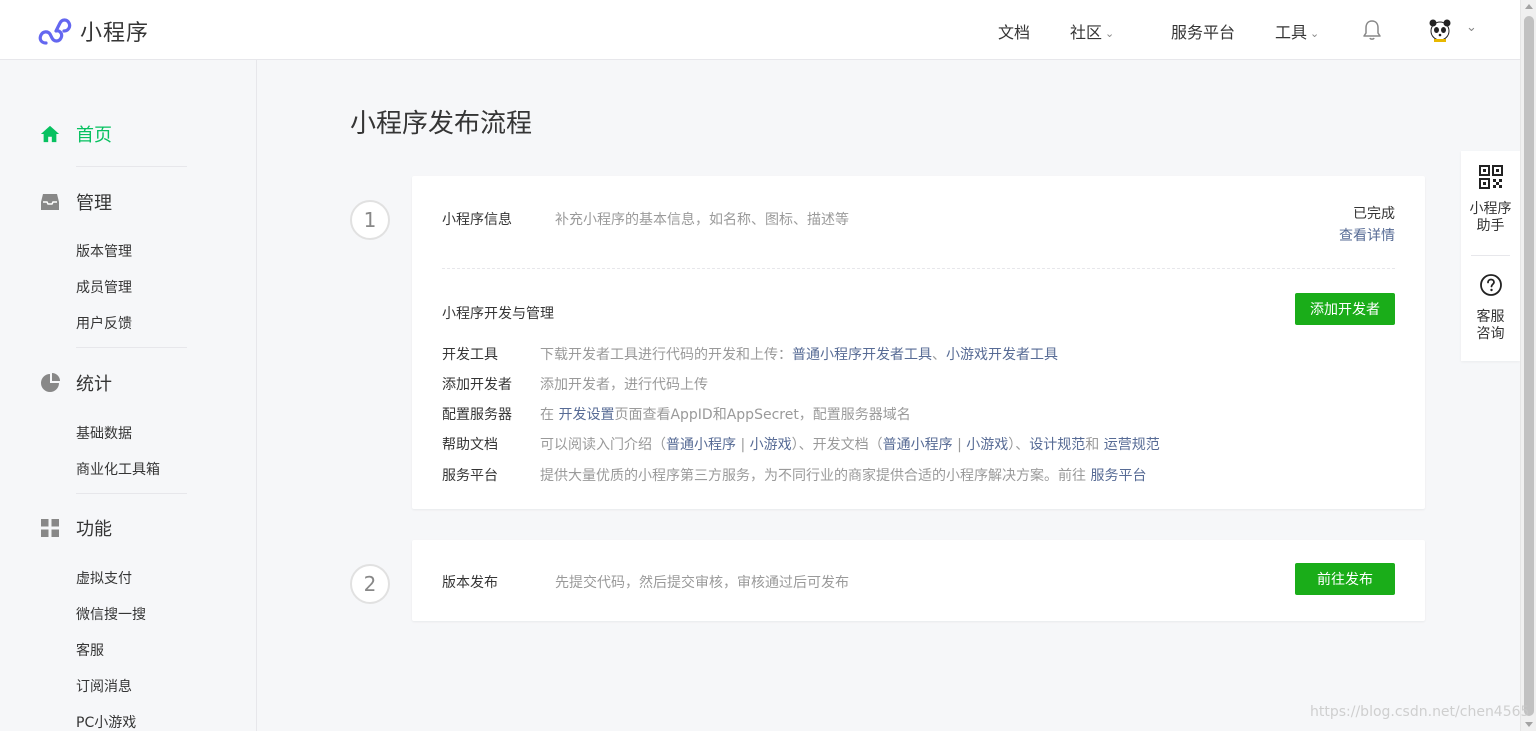  What do you see at coordinates (1367, 235) in the screenshot?
I see `view-details-link: 查看详情` at bounding box center [1367, 235].